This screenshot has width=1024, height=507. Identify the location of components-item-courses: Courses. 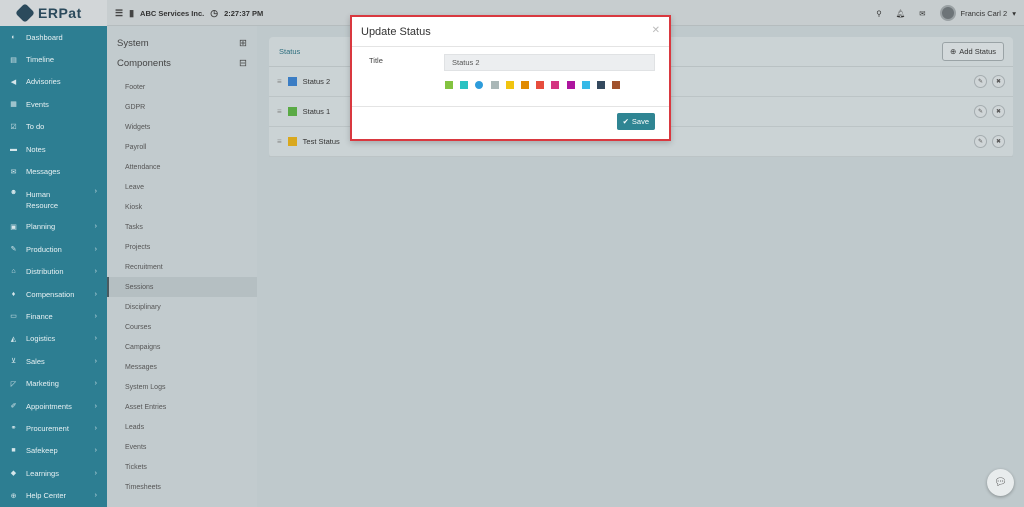
(182, 327).